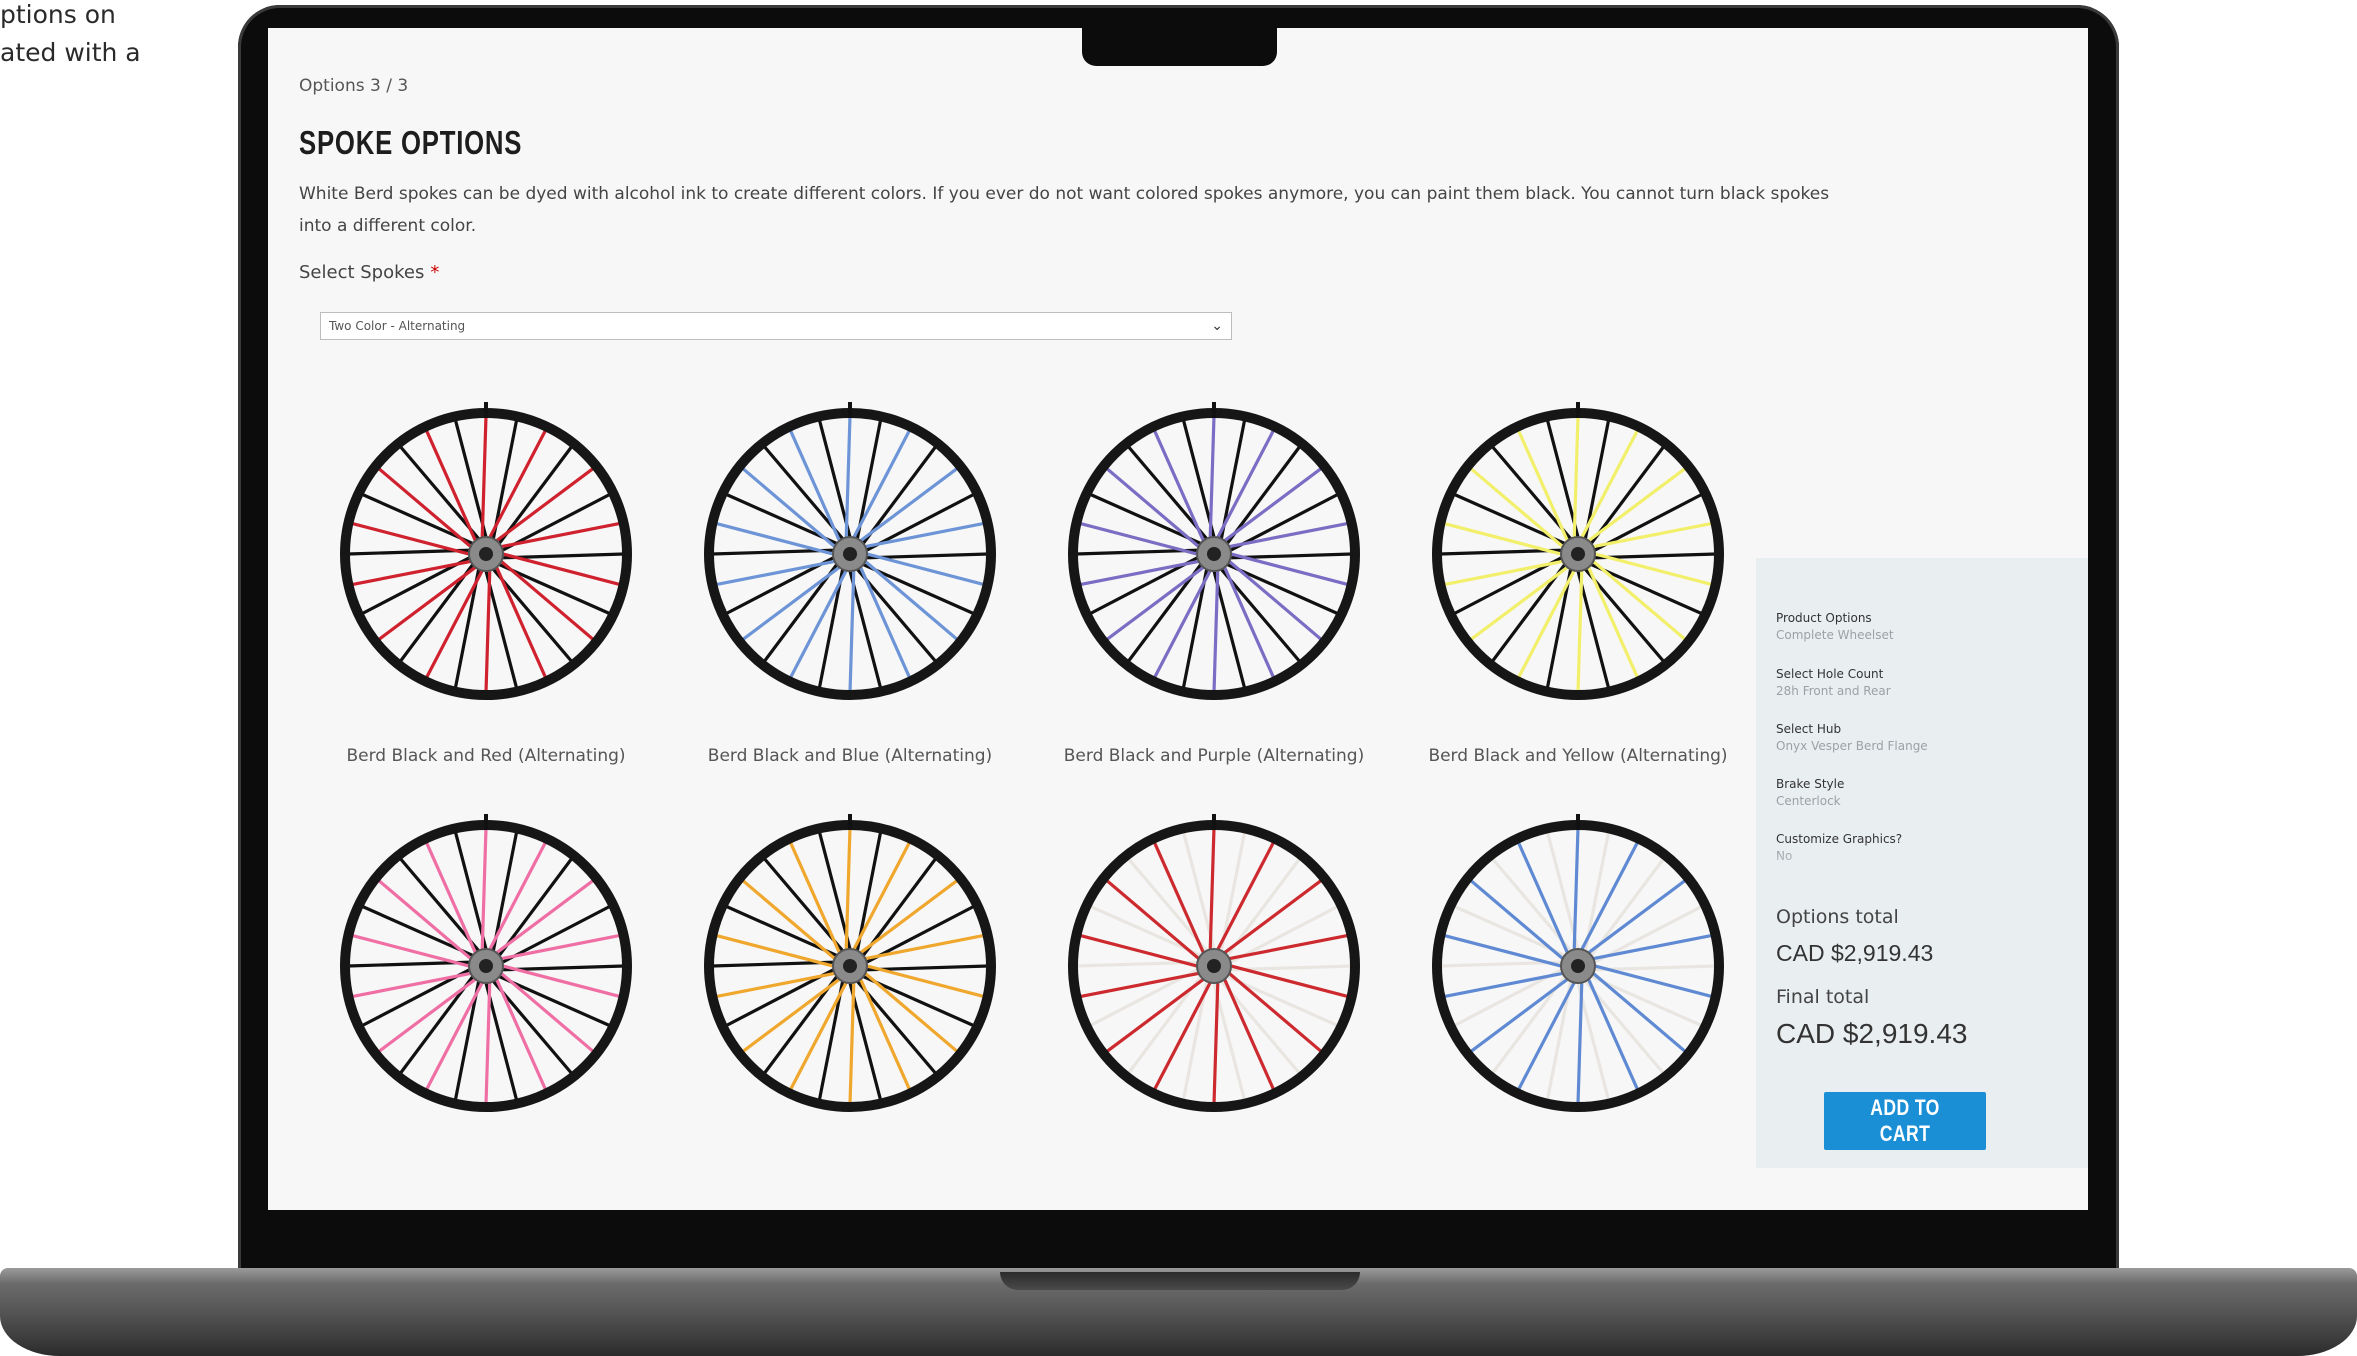  I want to click on summary-item-label: Product Options, so click(1824, 618).